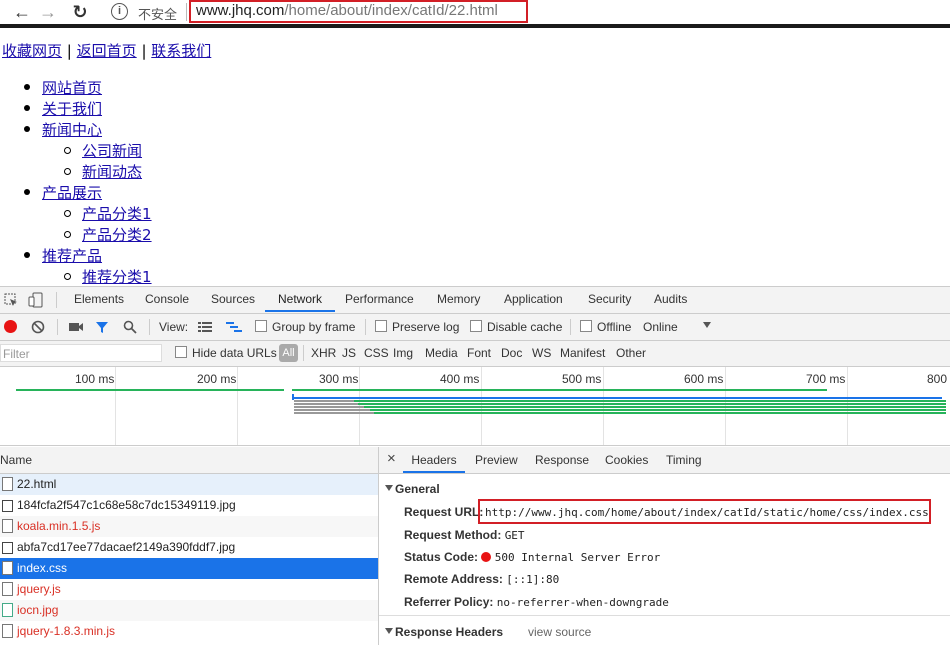 The height and width of the screenshot is (645, 950). I want to click on record-icon, so click(10, 326).